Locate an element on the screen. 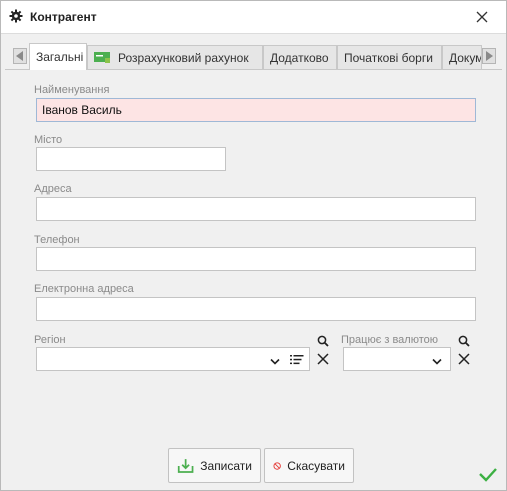 This screenshot has height=491, width=507. tab-initial-debts: Початкові борги is located at coordinates (389, 57).